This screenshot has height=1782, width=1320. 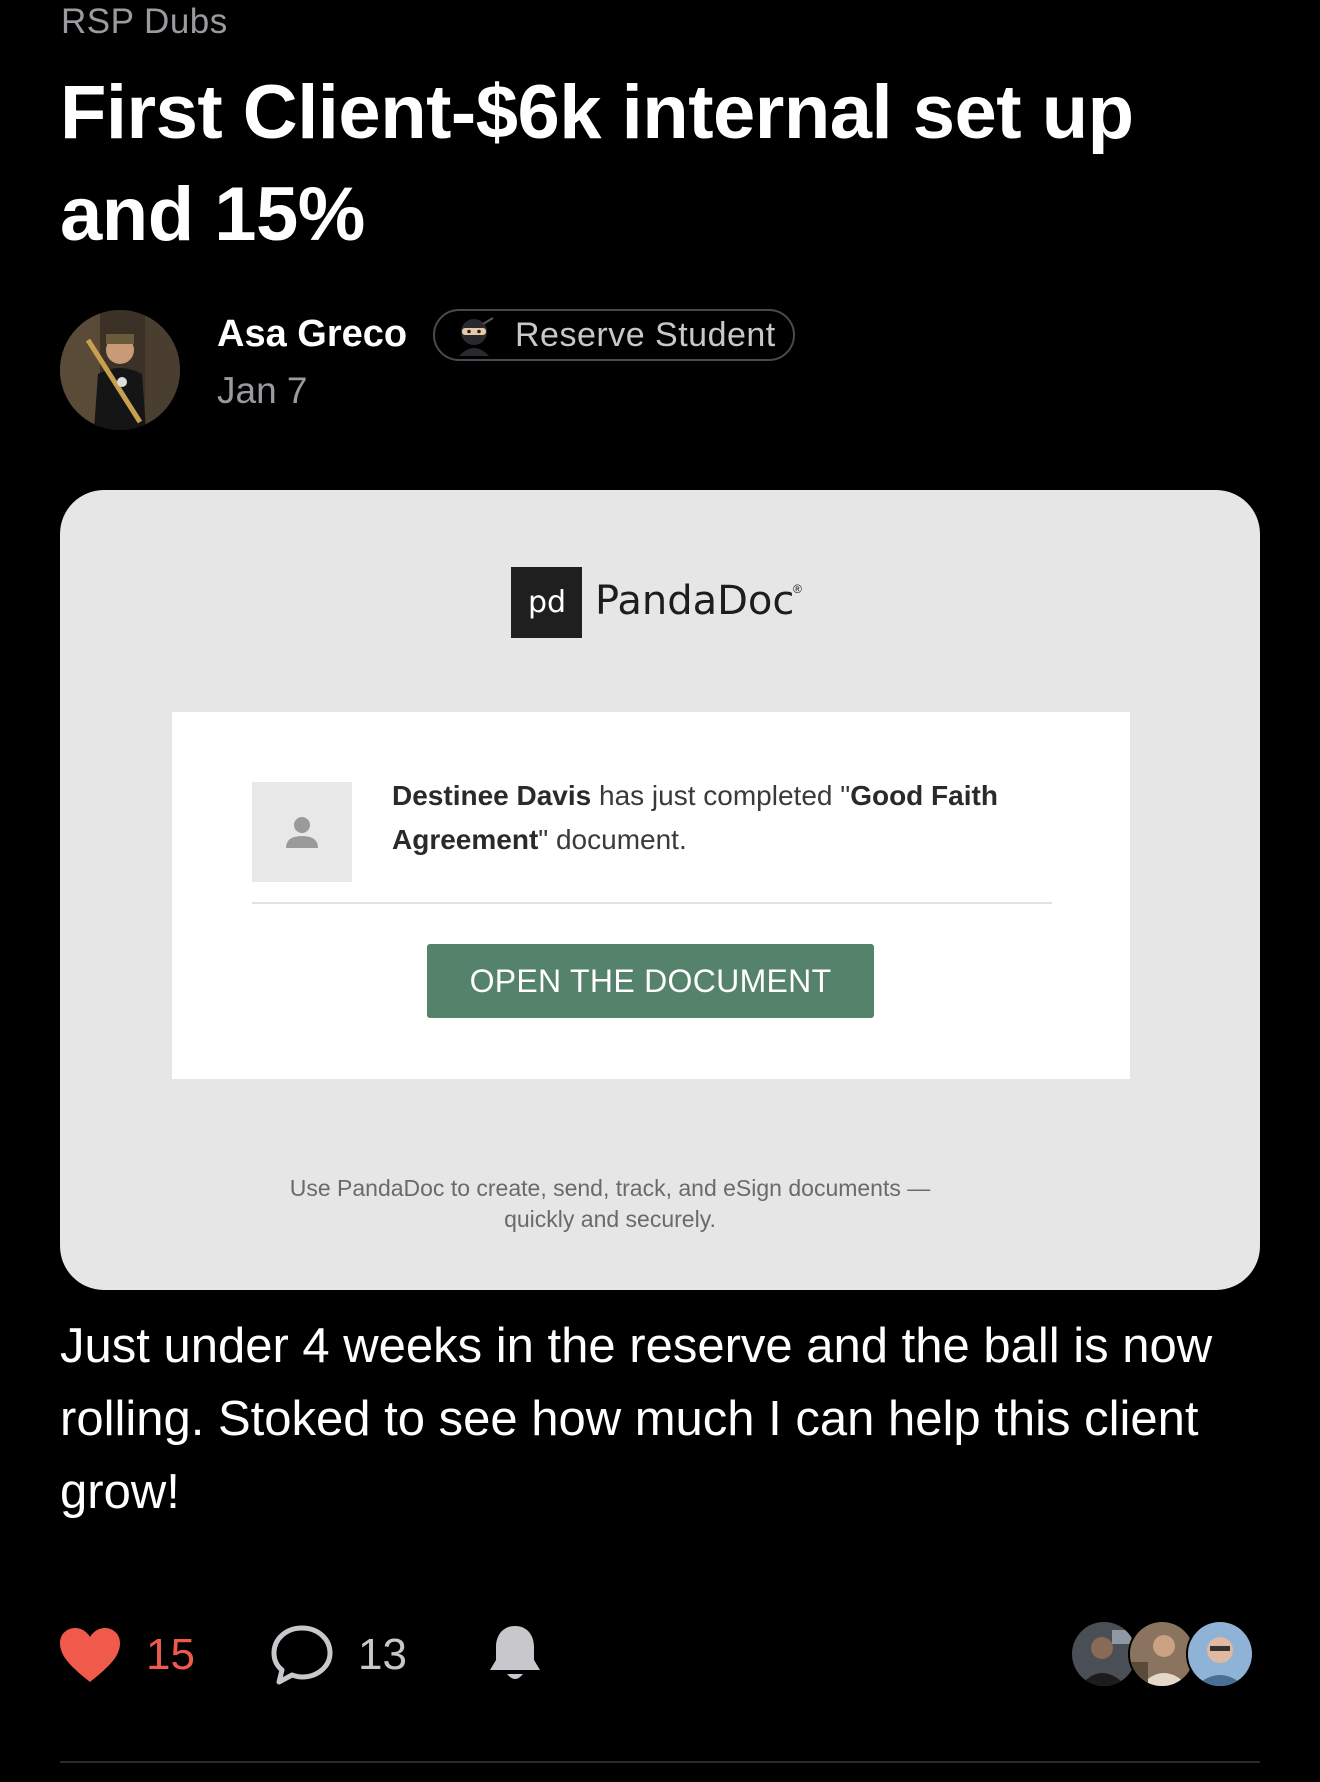 What do you see at coordinates (663, 1655) in the screenshot?
I see `post-actions: 15 13` at bounding box center [663, 1655].